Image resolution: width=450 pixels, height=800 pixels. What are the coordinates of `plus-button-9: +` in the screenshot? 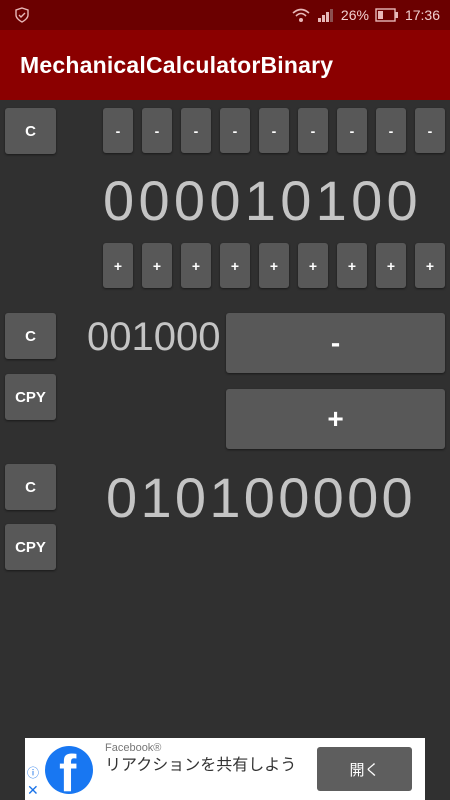 It's located at (430, 265).